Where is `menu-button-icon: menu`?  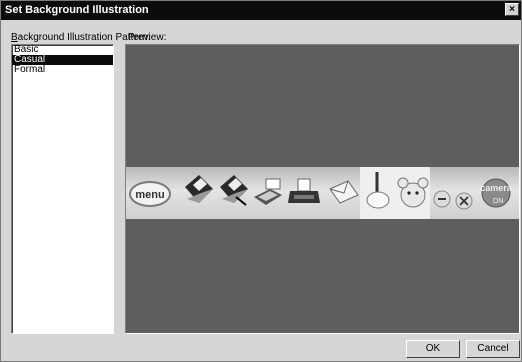 menu-button-icon: menu is located at coordinates (150, 194).